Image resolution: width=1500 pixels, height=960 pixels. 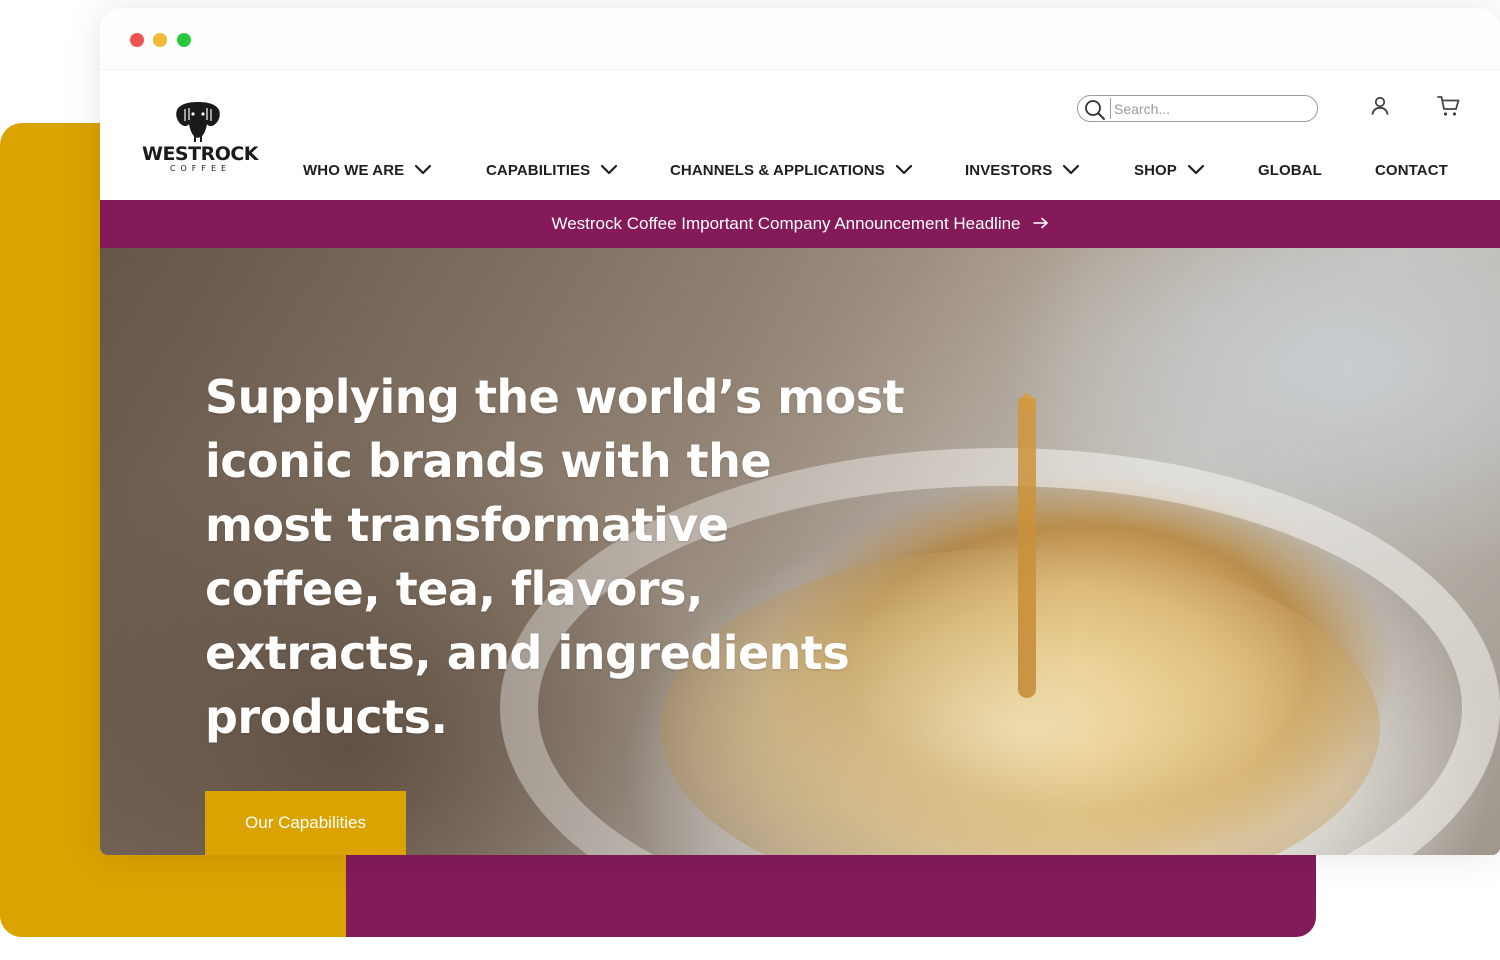 What do you see at coordinates (354, 170) in the screenshot?
I see `nav-item-label: WHO WE ARE` at bounding box center [354, 170].